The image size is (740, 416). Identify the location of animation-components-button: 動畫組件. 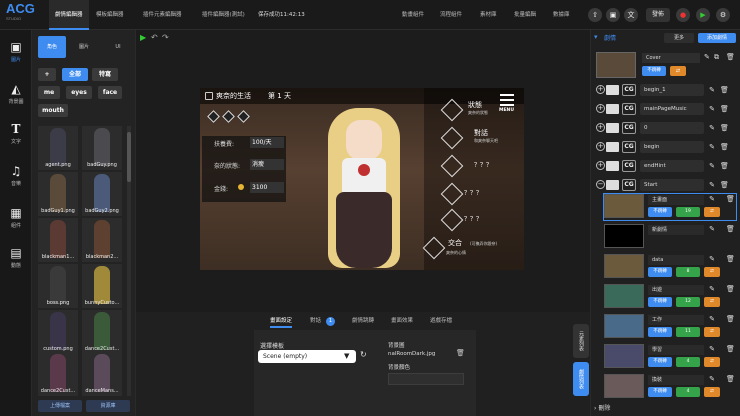
(413, 15).